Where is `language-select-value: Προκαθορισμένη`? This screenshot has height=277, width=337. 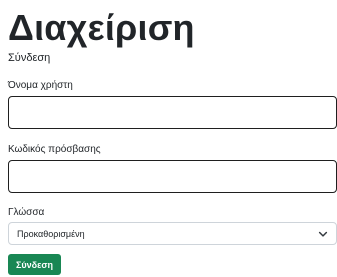 language-select-value: Προκαθορισμένη is located at coordinates (51, 233).